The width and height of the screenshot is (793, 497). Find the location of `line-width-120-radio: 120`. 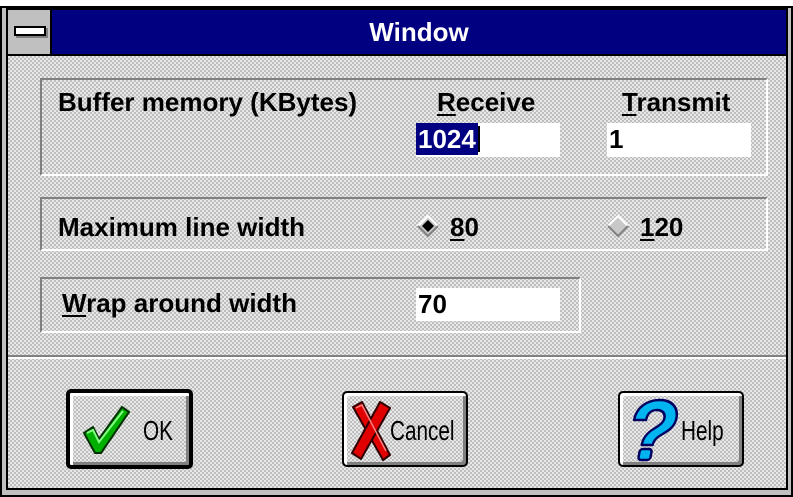

line-width-120-radio: 120 is located at coordinates (650, 226).